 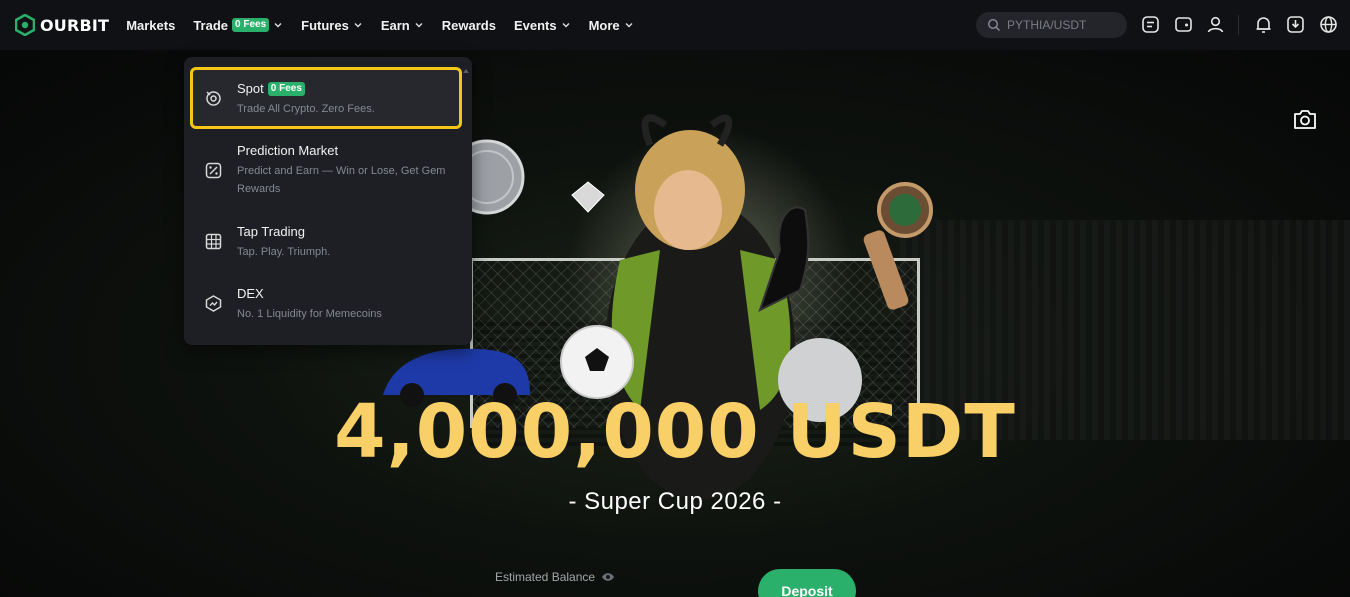 What do you see at coordinates (25, 25) in the screenshot?
I see `logo-icon` at bounding box center [25, 25].